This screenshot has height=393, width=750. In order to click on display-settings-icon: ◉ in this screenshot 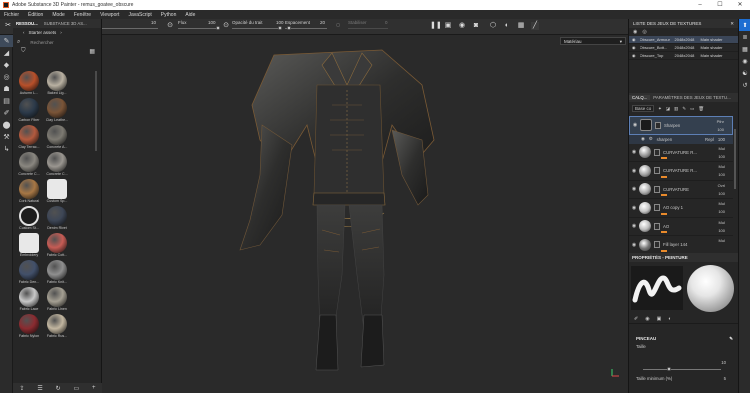, I will do `click(744, 61)`.